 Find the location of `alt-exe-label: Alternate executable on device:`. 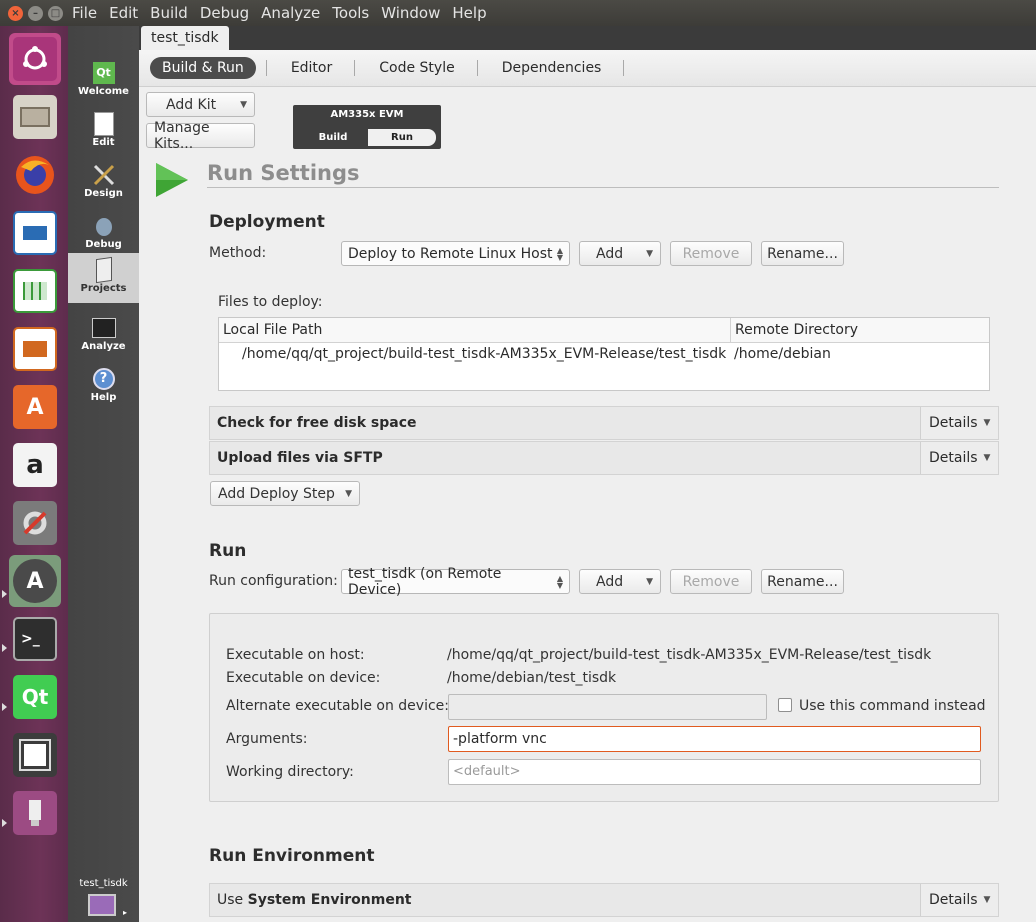

alt-exe-label: Alternate executable on device: is located at coordinates (337, 706).